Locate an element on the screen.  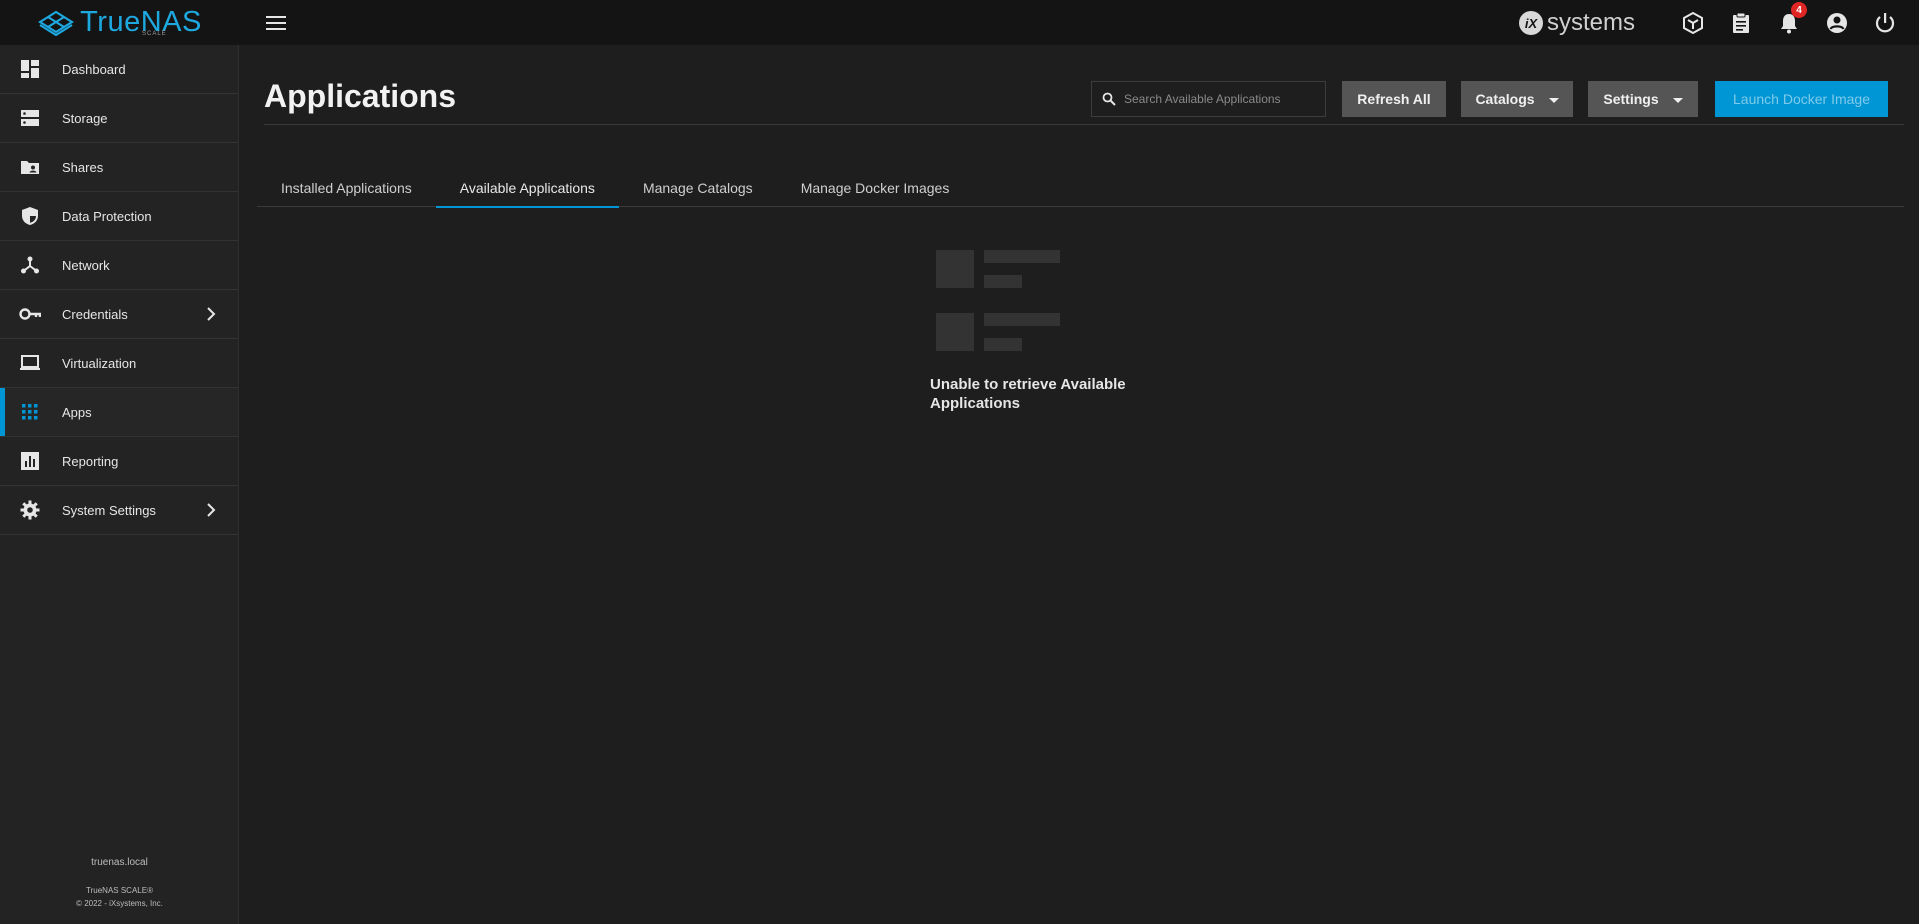
menu-toggle-button is located at coordinates (276, 23).